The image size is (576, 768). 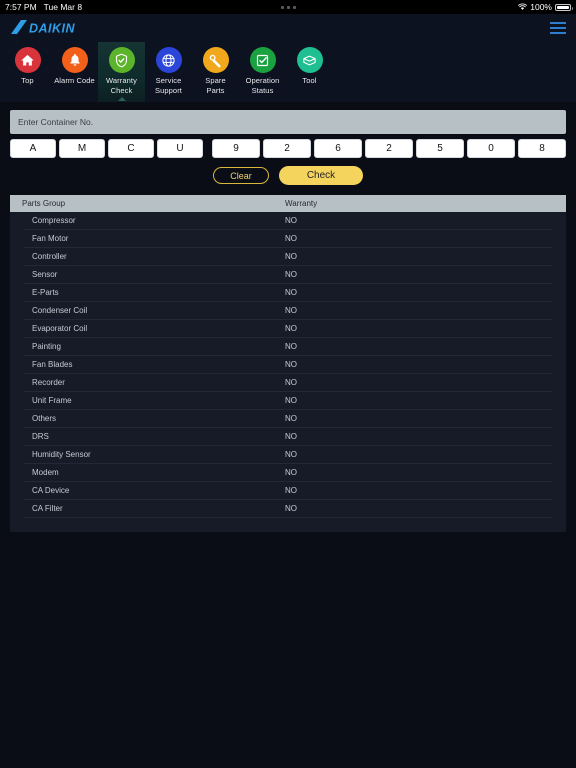 I want to click on nav-label: Alarm Code, so click(x=74, y=80).